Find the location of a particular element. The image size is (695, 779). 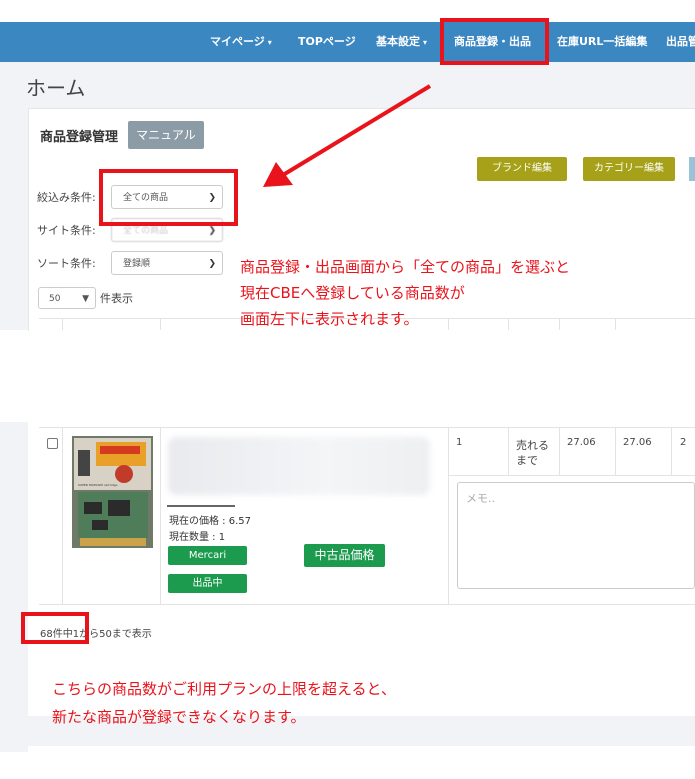

row-status-line2: まで is located at coordinates (527, 460).